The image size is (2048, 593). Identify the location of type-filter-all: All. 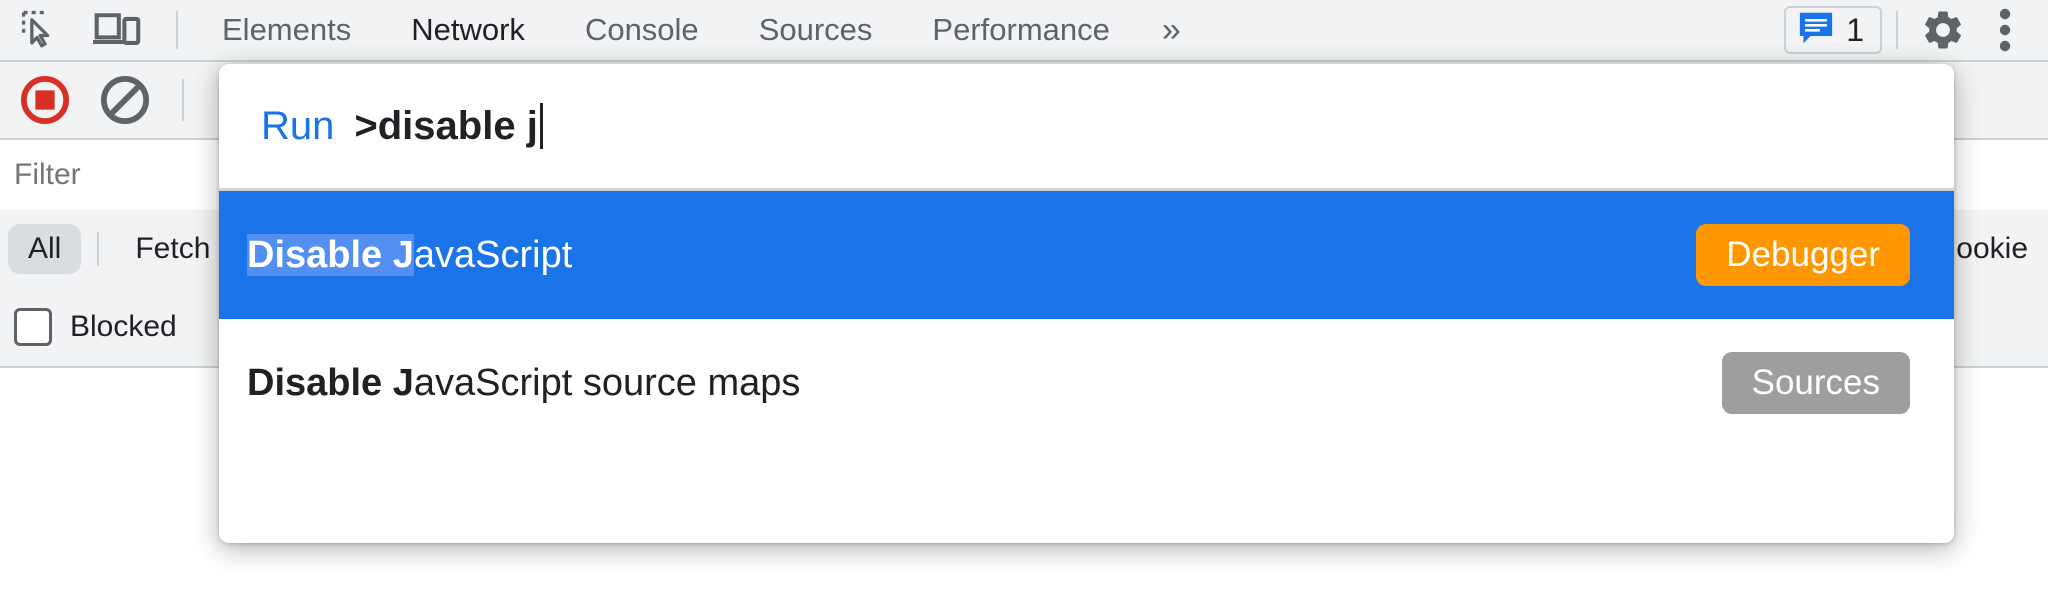
(45, 249).